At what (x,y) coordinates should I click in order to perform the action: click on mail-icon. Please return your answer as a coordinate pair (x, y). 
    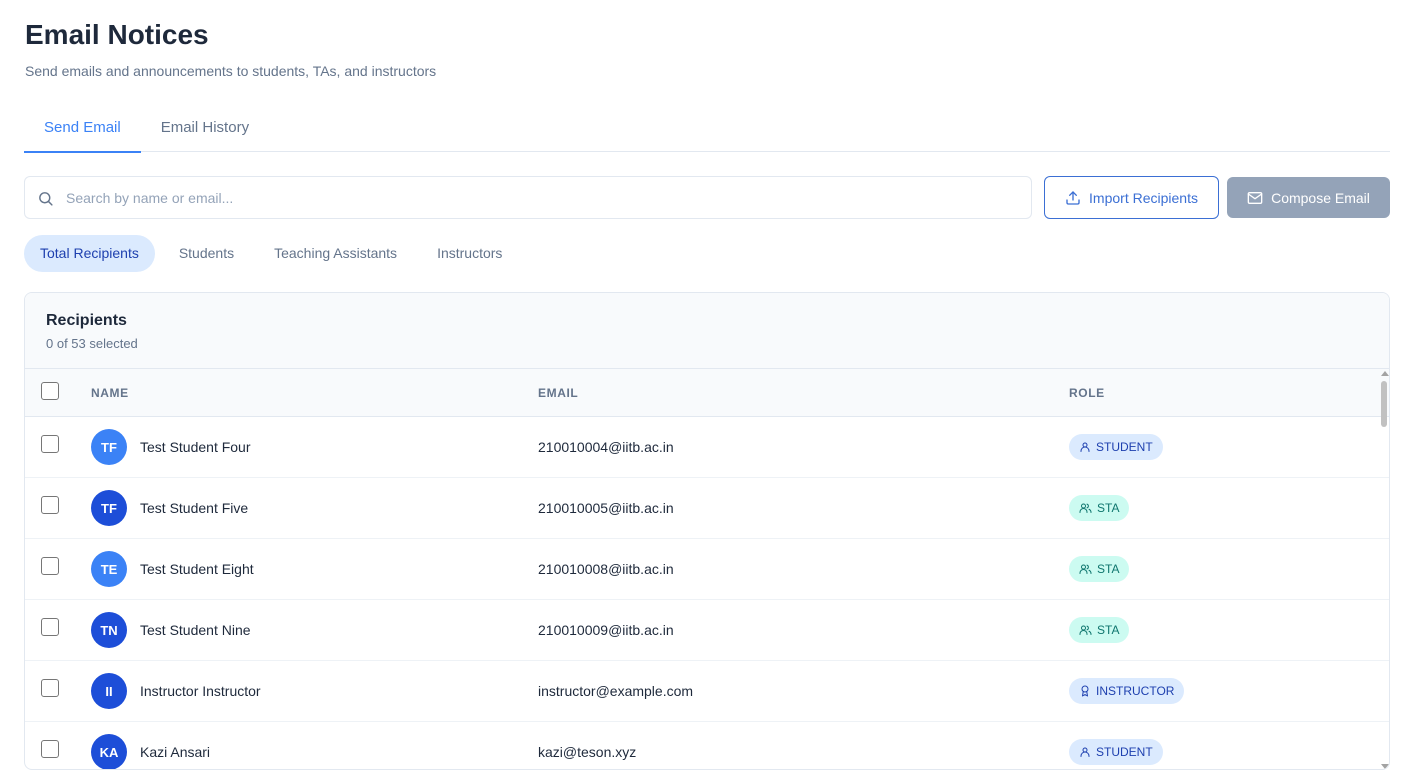
    Looking at the image, I should click on (1255, 197).